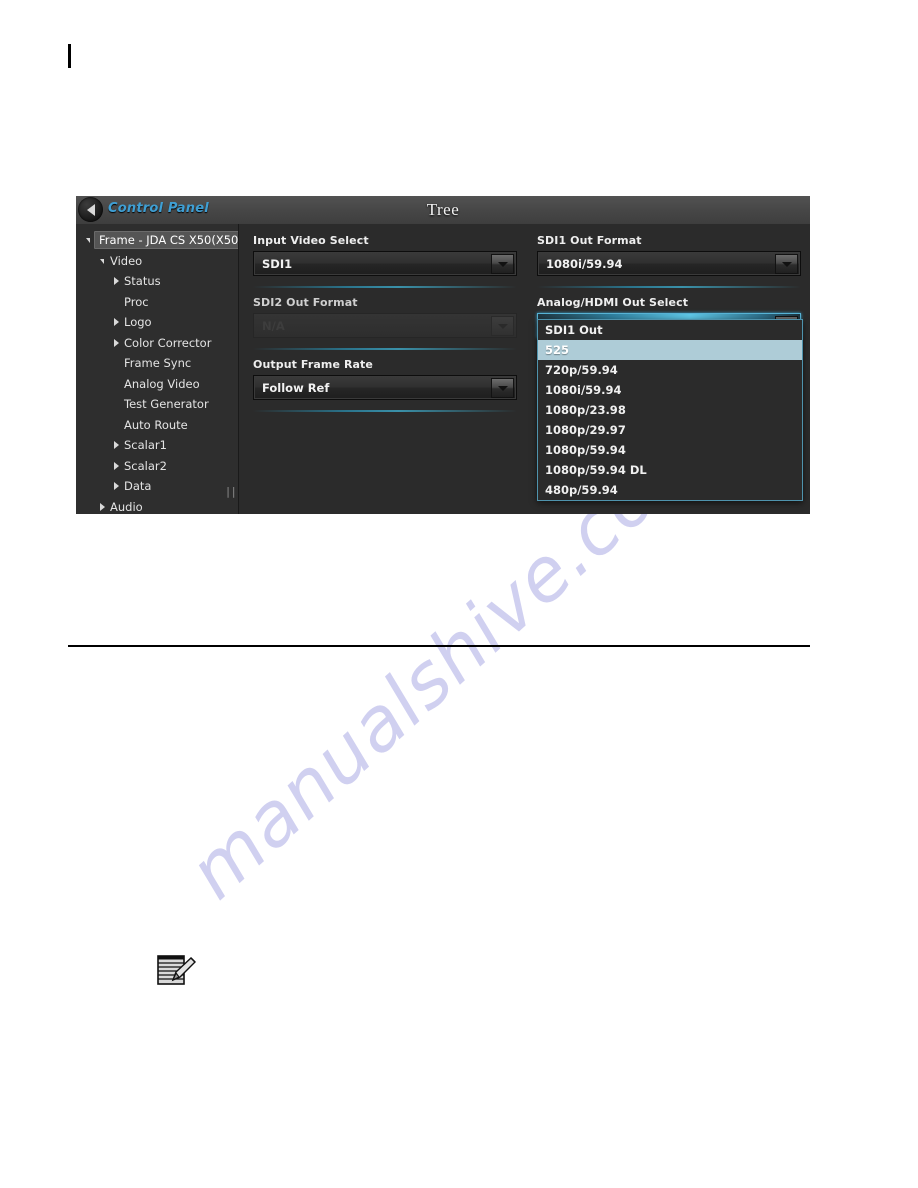  I want to click on combobox-value-input-video-select: SDI1, so click(277, 263).